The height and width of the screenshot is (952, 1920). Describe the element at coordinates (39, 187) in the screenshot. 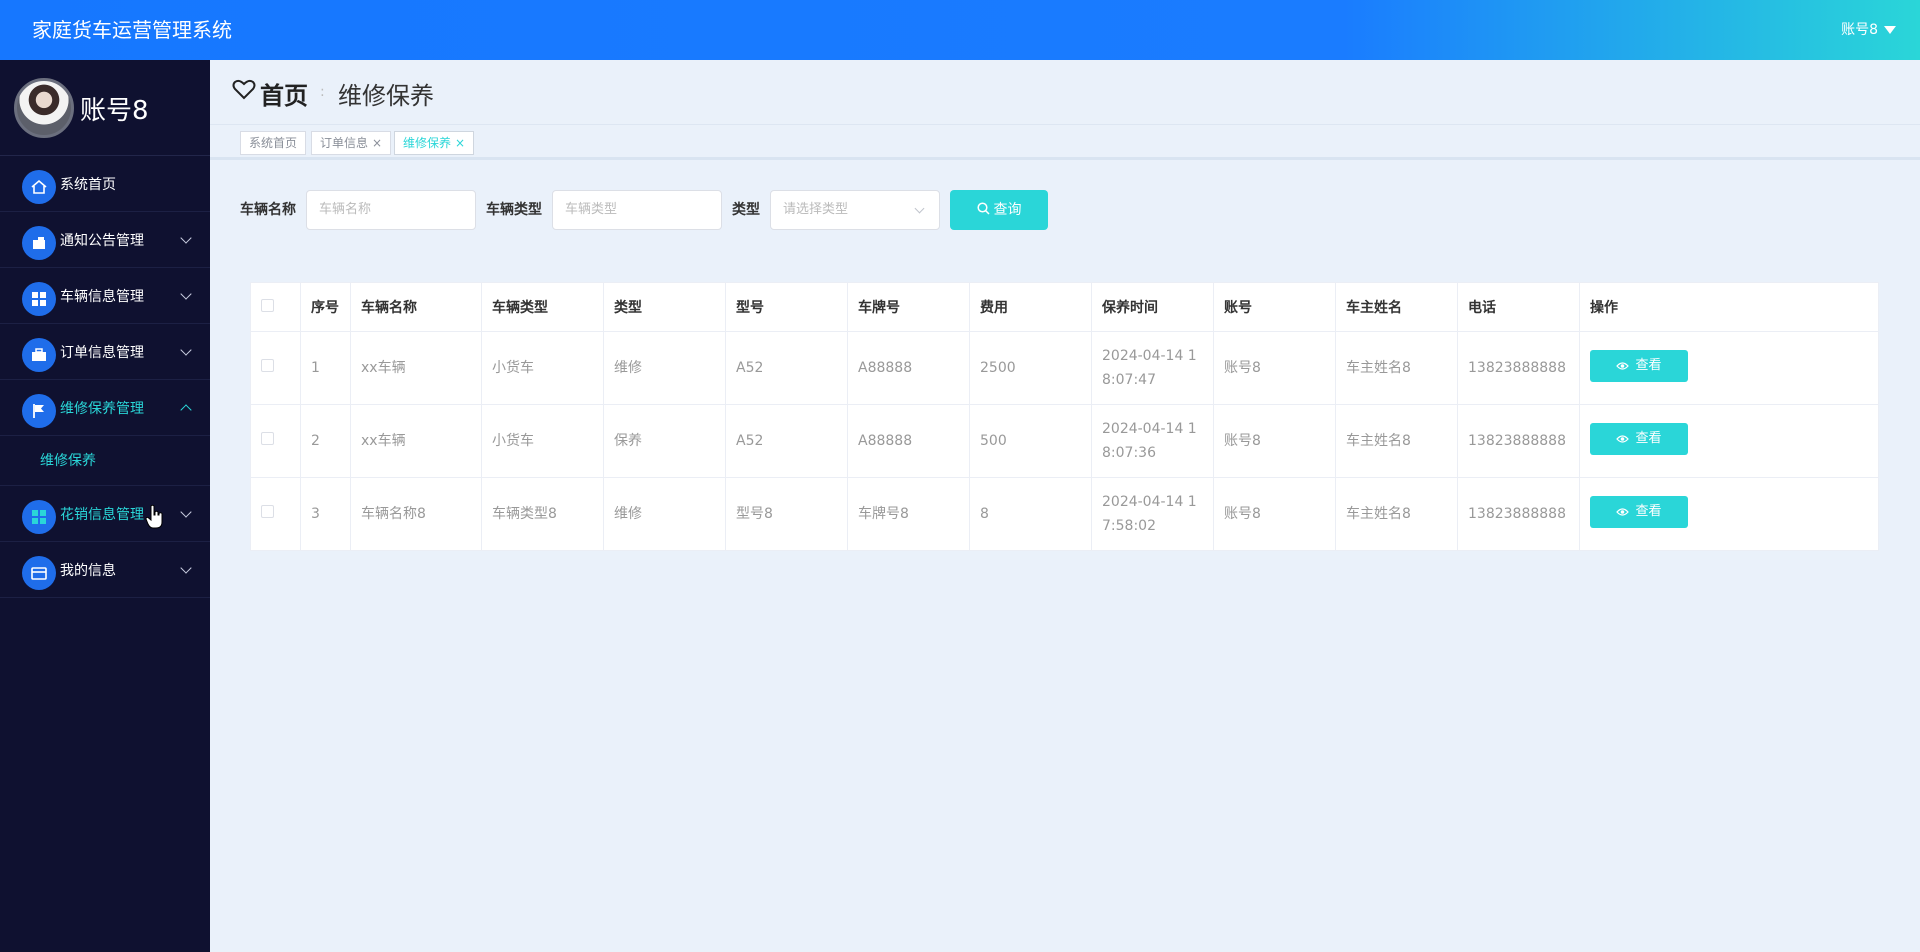

I see `home-icon` at that location.